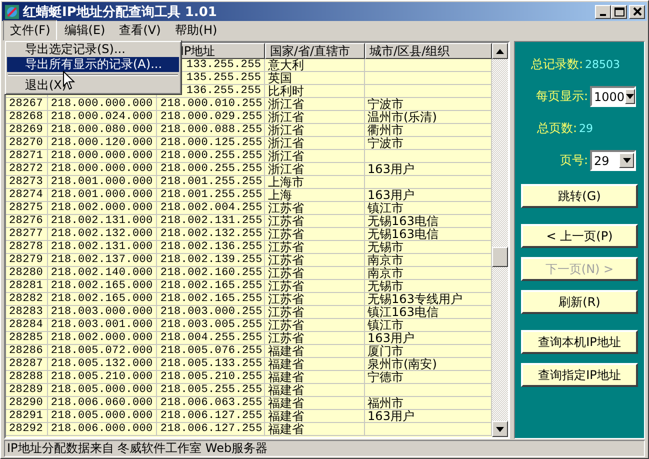 This screenshot has width=649, height=459. I want to click on table-cell: 218.002.132.255, so click(211, 234).